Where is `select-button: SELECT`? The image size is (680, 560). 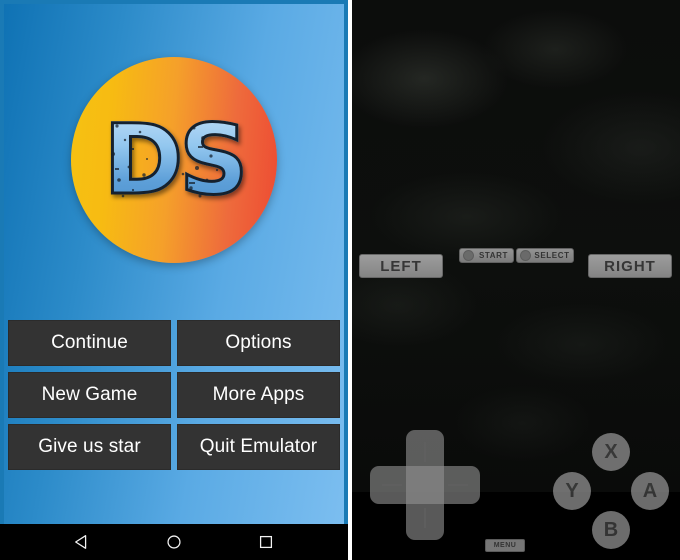 select-button: SELECT is located at coordinates (545, 255).